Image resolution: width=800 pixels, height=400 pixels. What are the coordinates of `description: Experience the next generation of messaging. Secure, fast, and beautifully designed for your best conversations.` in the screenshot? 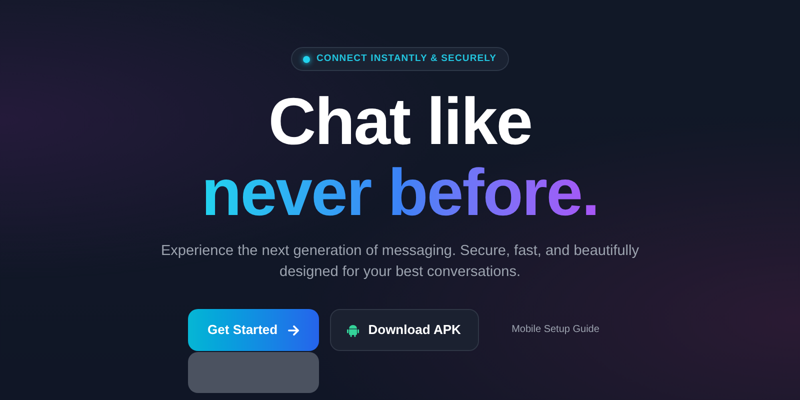 It's located at (400, 262).